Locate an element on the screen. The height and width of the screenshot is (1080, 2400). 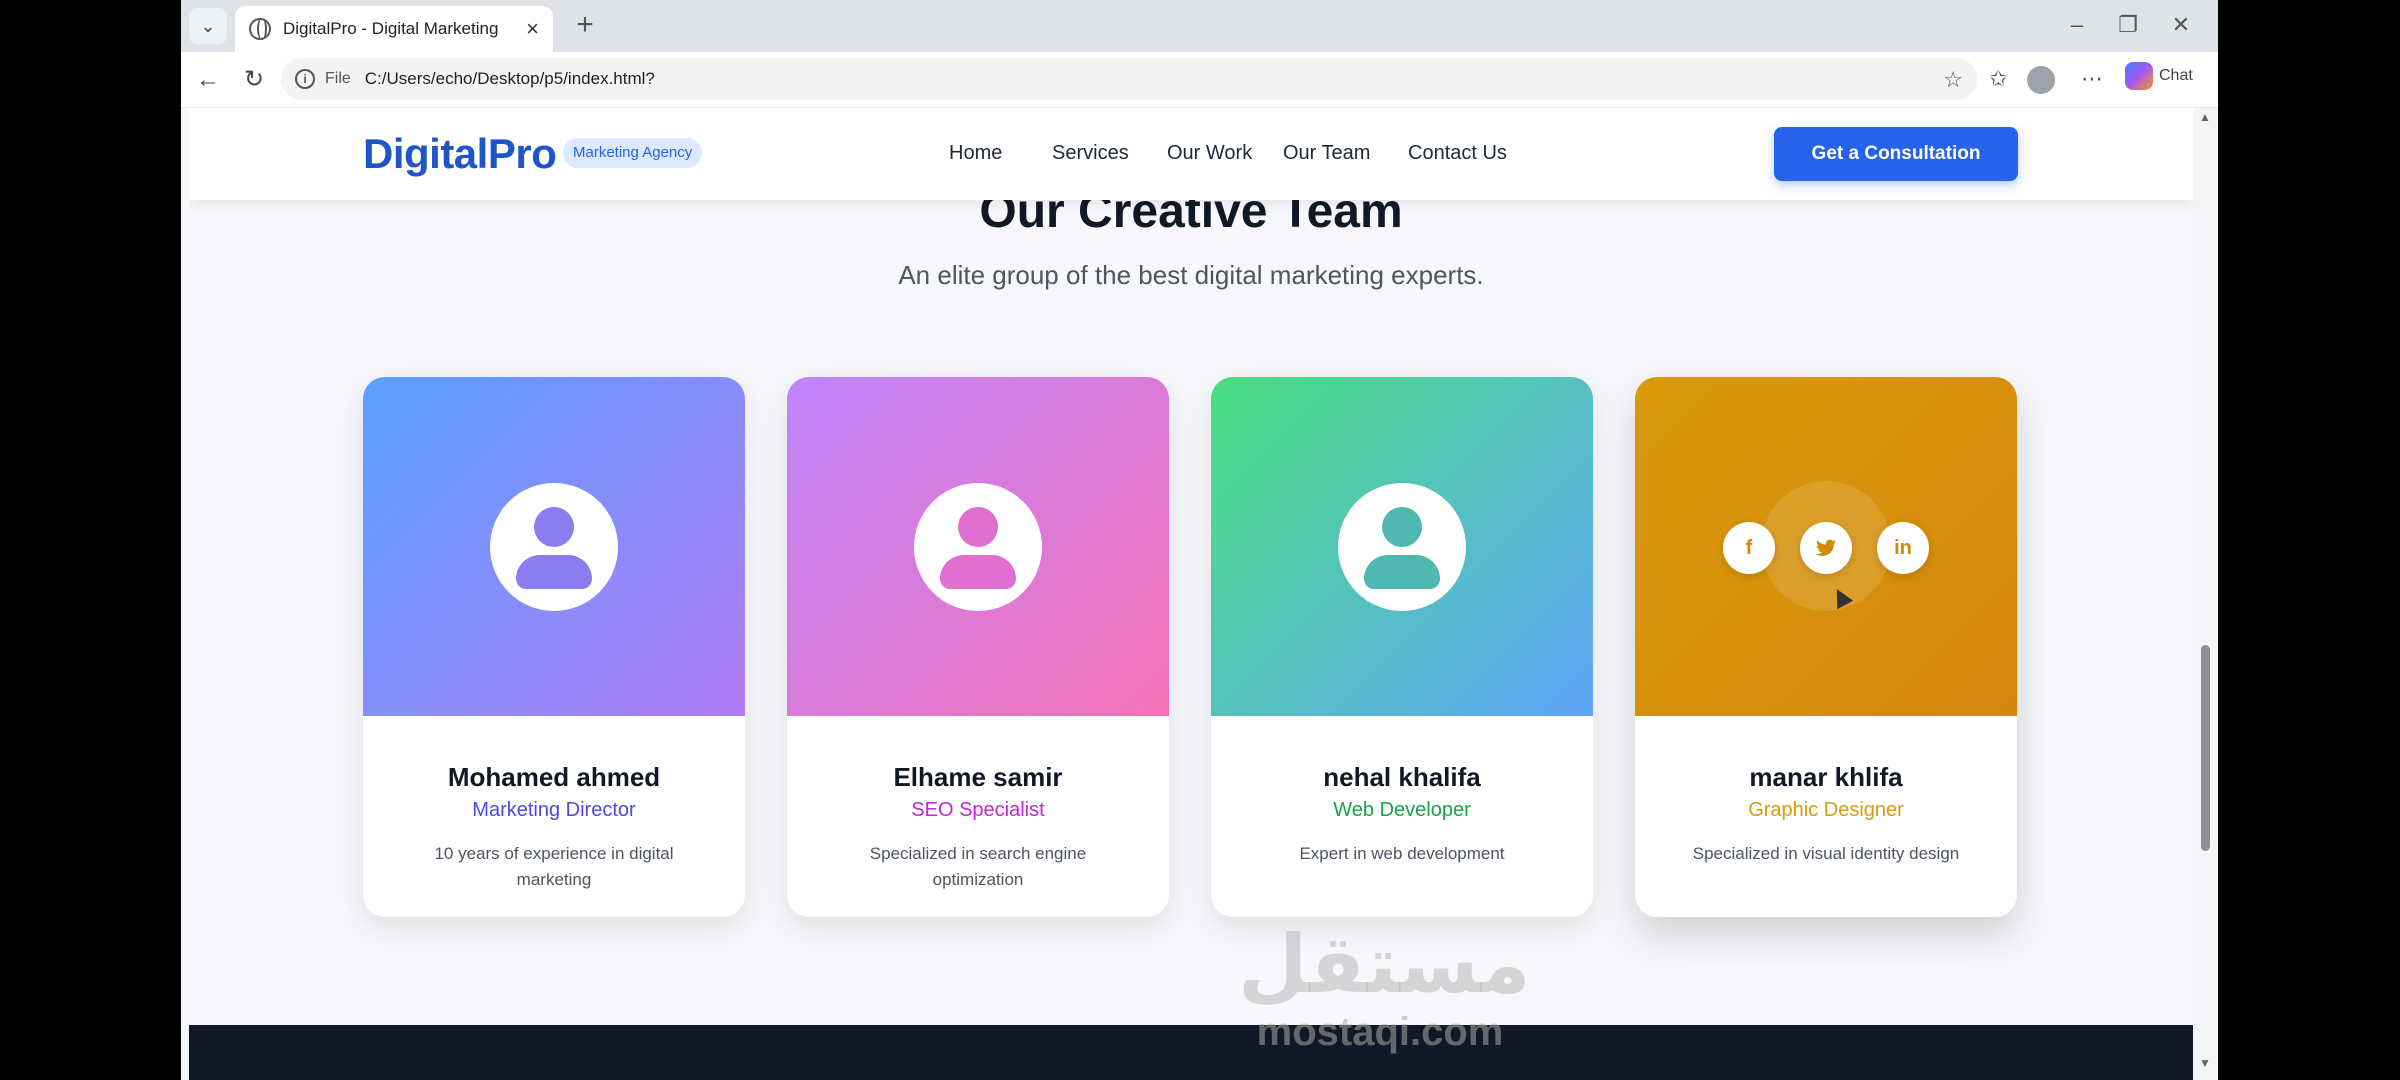
get-consultation-button: Get a Consultation is located at coordinates (1896, 154).